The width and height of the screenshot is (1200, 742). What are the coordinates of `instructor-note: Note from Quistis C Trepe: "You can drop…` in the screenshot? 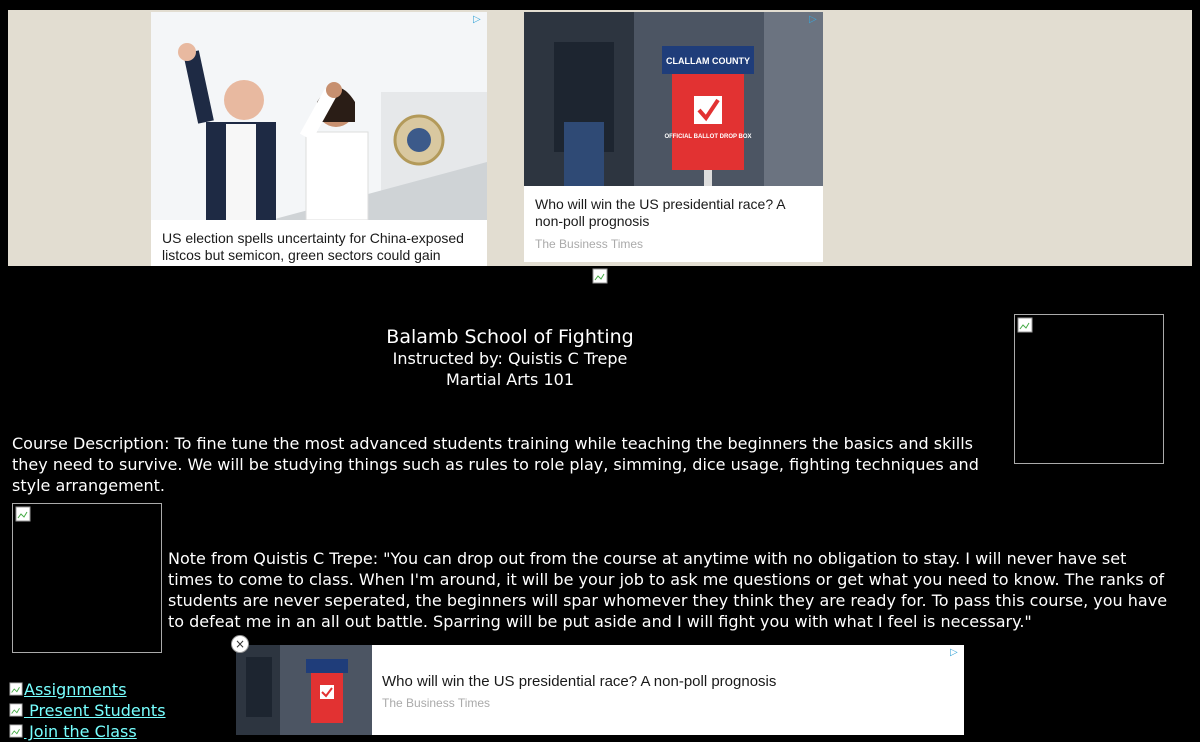 It's located at (668, 590).